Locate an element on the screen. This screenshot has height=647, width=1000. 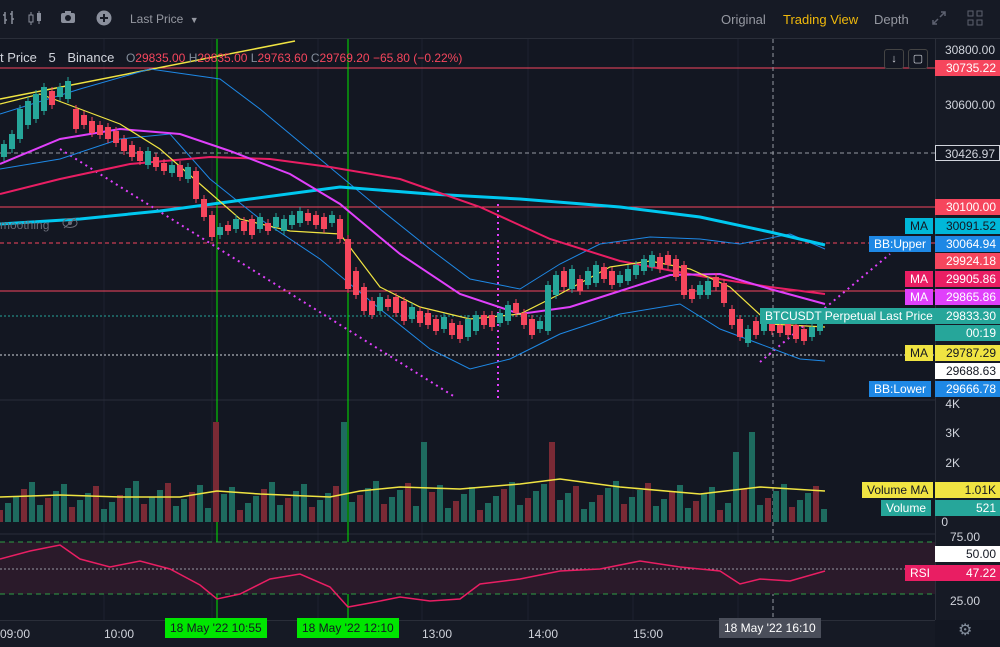
candles-icon is located at coordinates (35, 19).